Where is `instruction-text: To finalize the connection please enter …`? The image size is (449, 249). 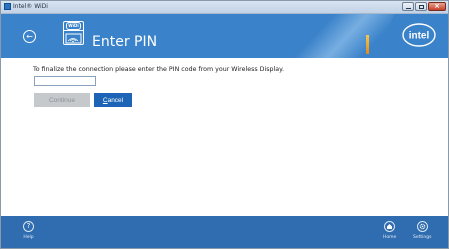 instruction-text: To finalize the connection please enter … is located at coordinates (158, 69).